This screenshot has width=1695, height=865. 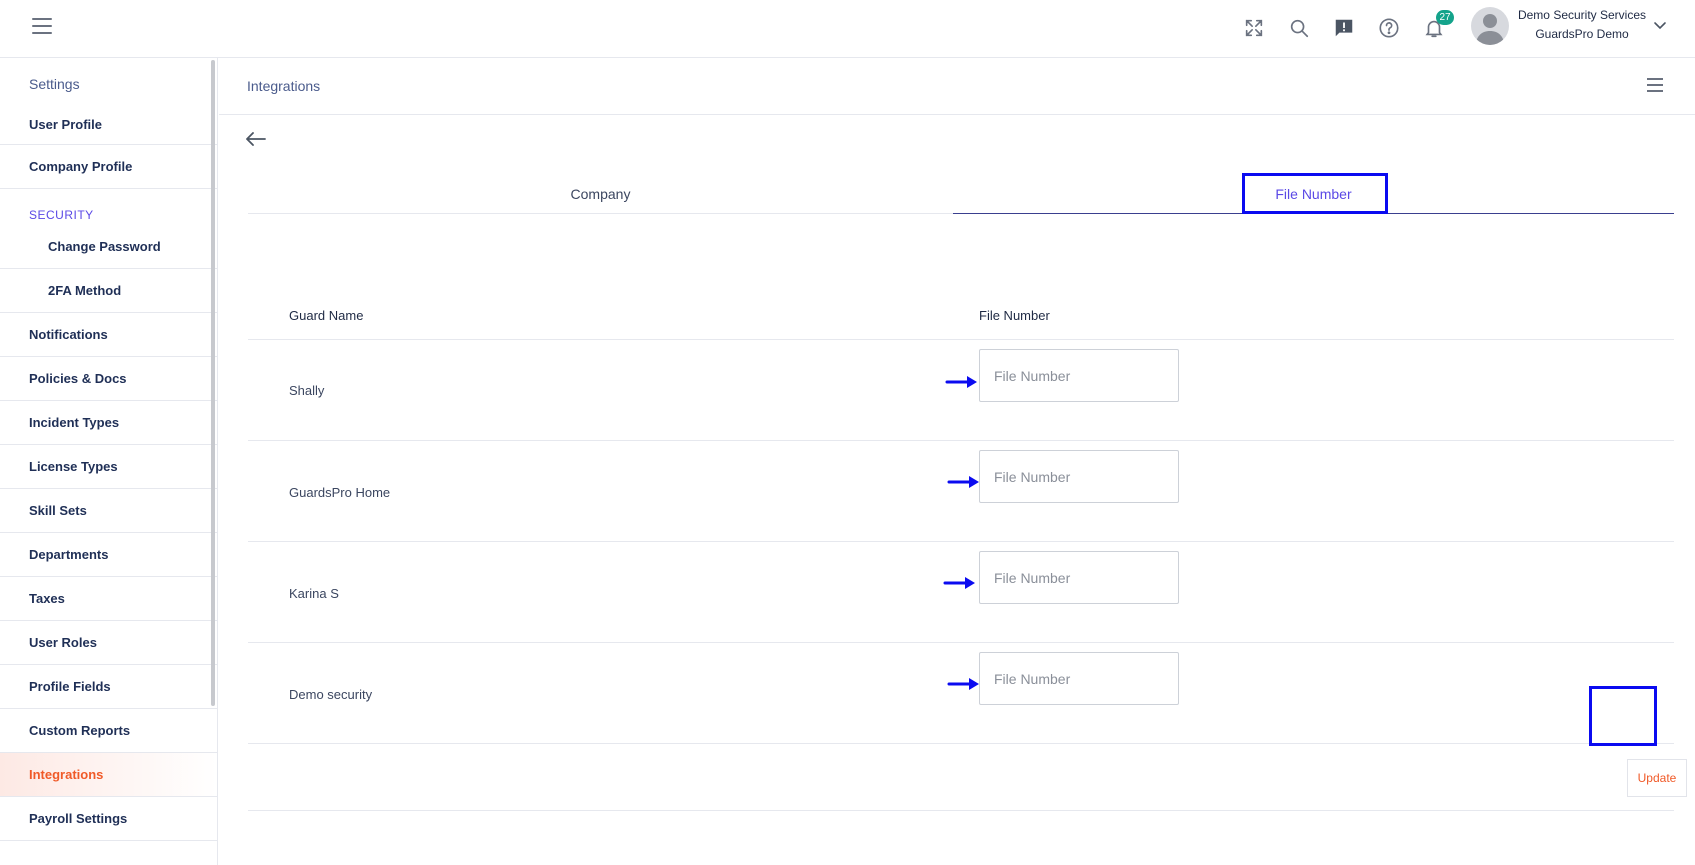 What do you see at coordinates (213, 383) in the screenshot?
I see `sidebar-scrollbar` at bounding box center [213, 383].